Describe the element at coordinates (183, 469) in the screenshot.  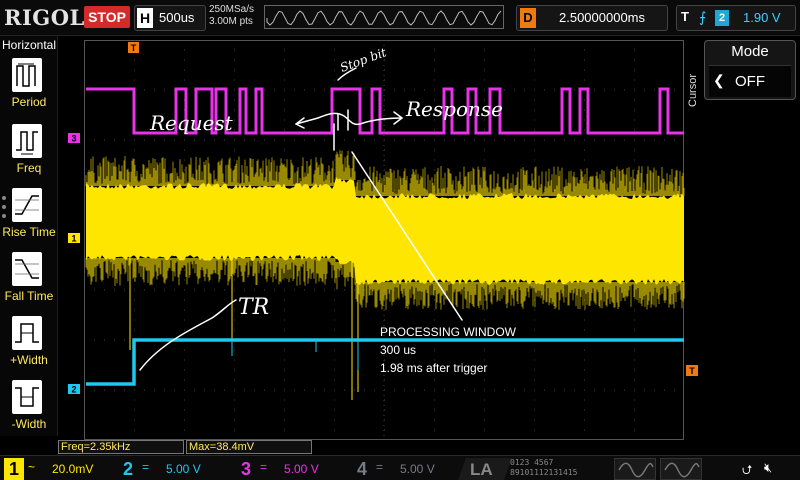
I see `ch2-scale: 5.00 V` at that location.